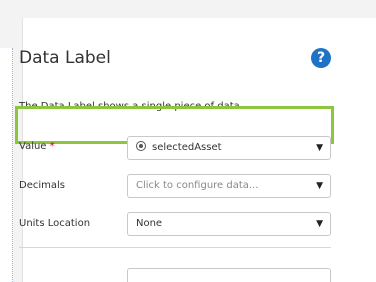  I want to click on panel-title: Data Label, so click(65, 58).